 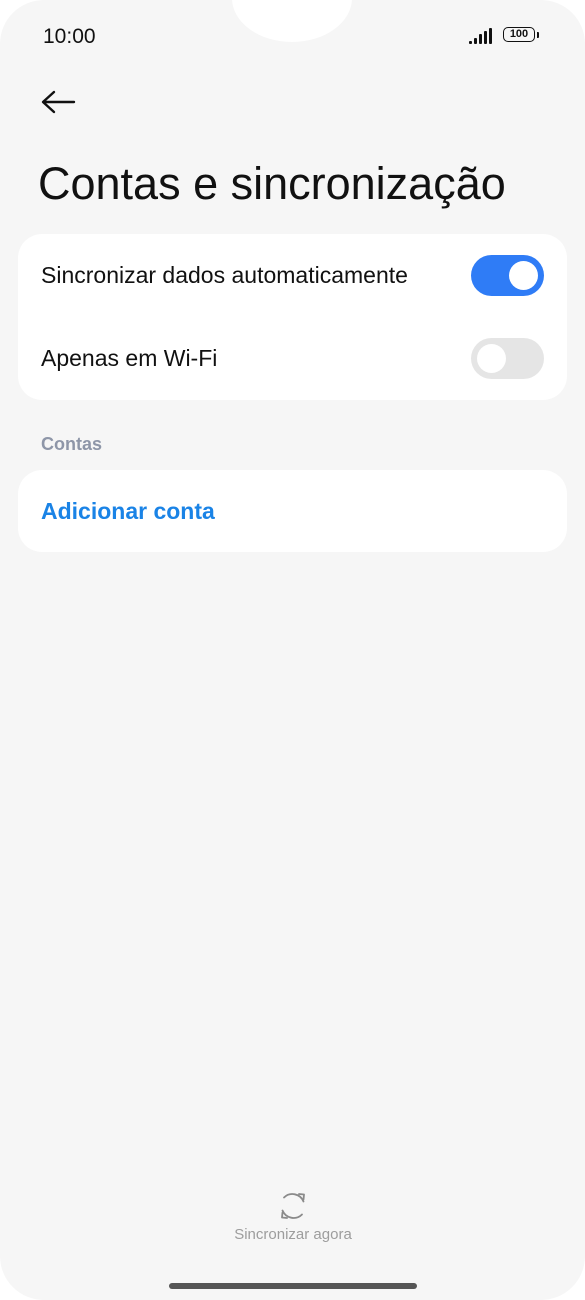 I want to click on battery-tip, so click(x=538, y=35).